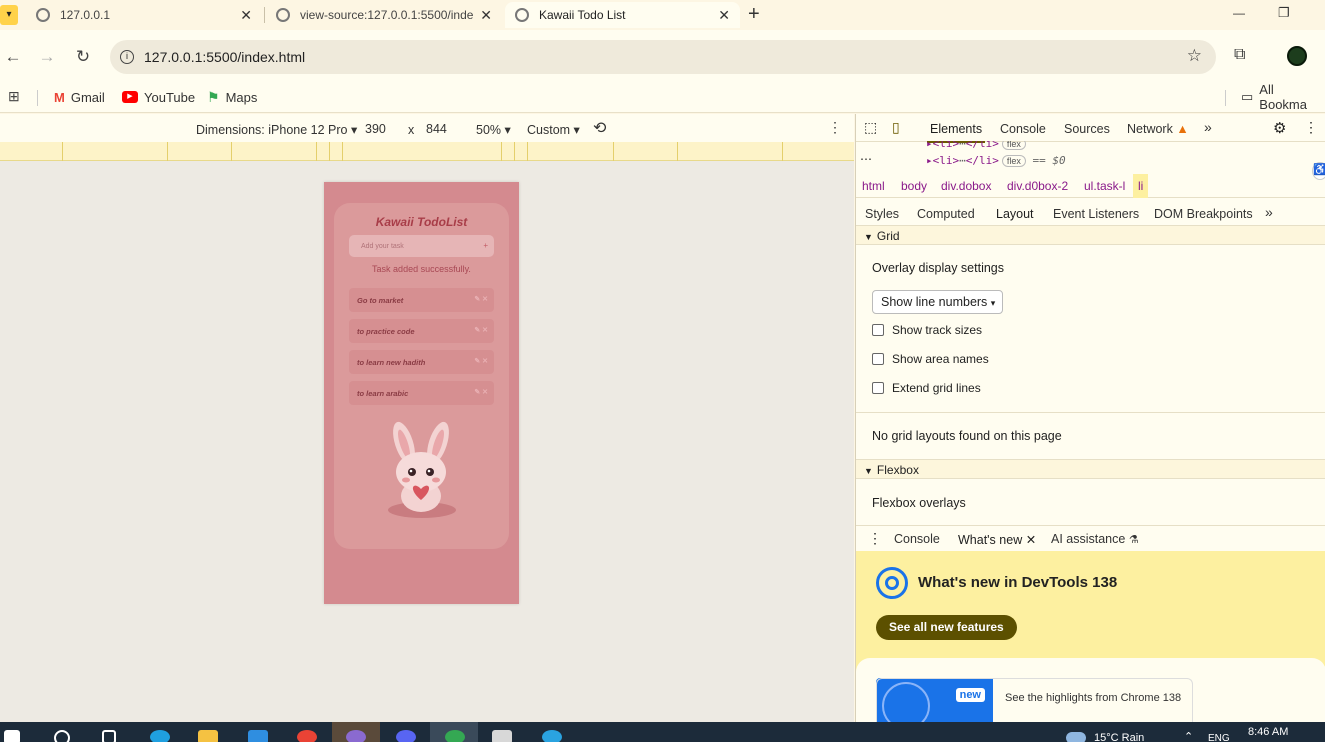 The width and height of the screenshot is (1325, 742). What do you see at coordinates (232, 97) in the screenshot?
I see `bookmark-maps: ⚑ Maps` at bounding box center [232, 97].